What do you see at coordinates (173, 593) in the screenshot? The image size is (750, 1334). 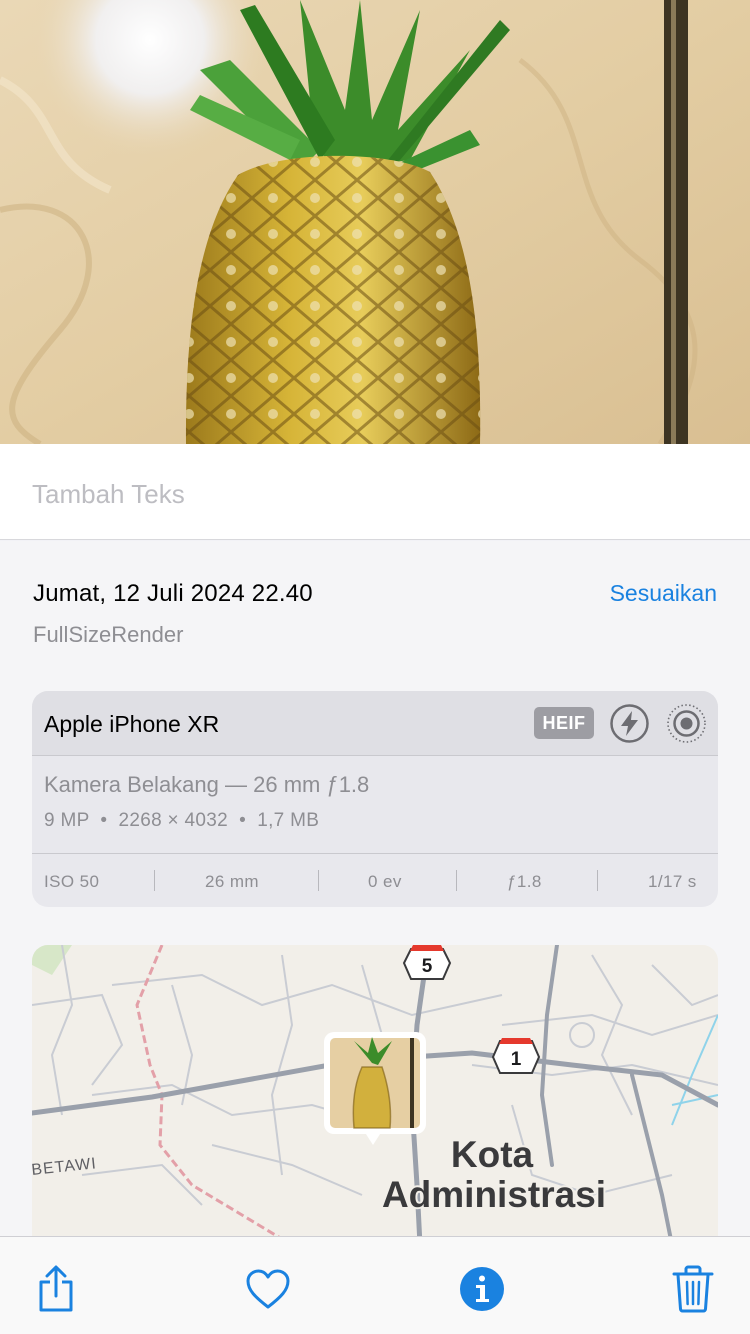 I see `photo-datetime: Jumat, 12 Juli 2024 22.40` at bounding box center [173, 593].